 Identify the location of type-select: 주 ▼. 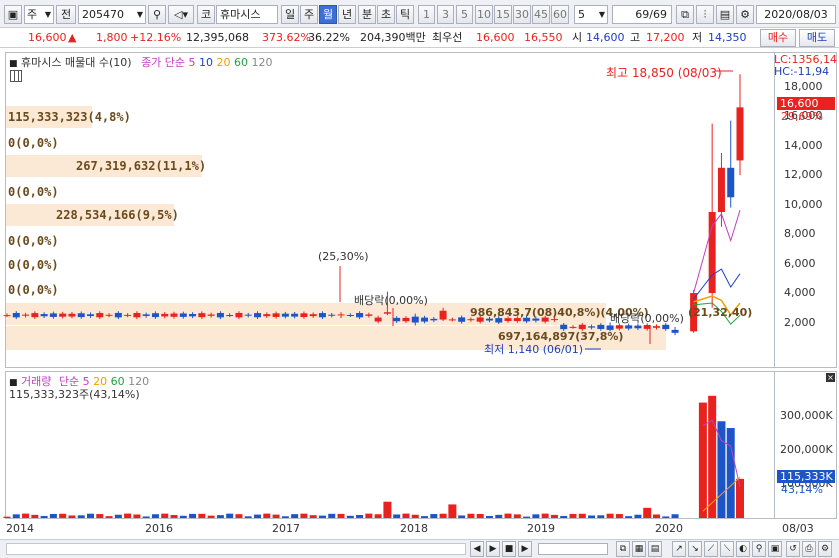
(39, 14).